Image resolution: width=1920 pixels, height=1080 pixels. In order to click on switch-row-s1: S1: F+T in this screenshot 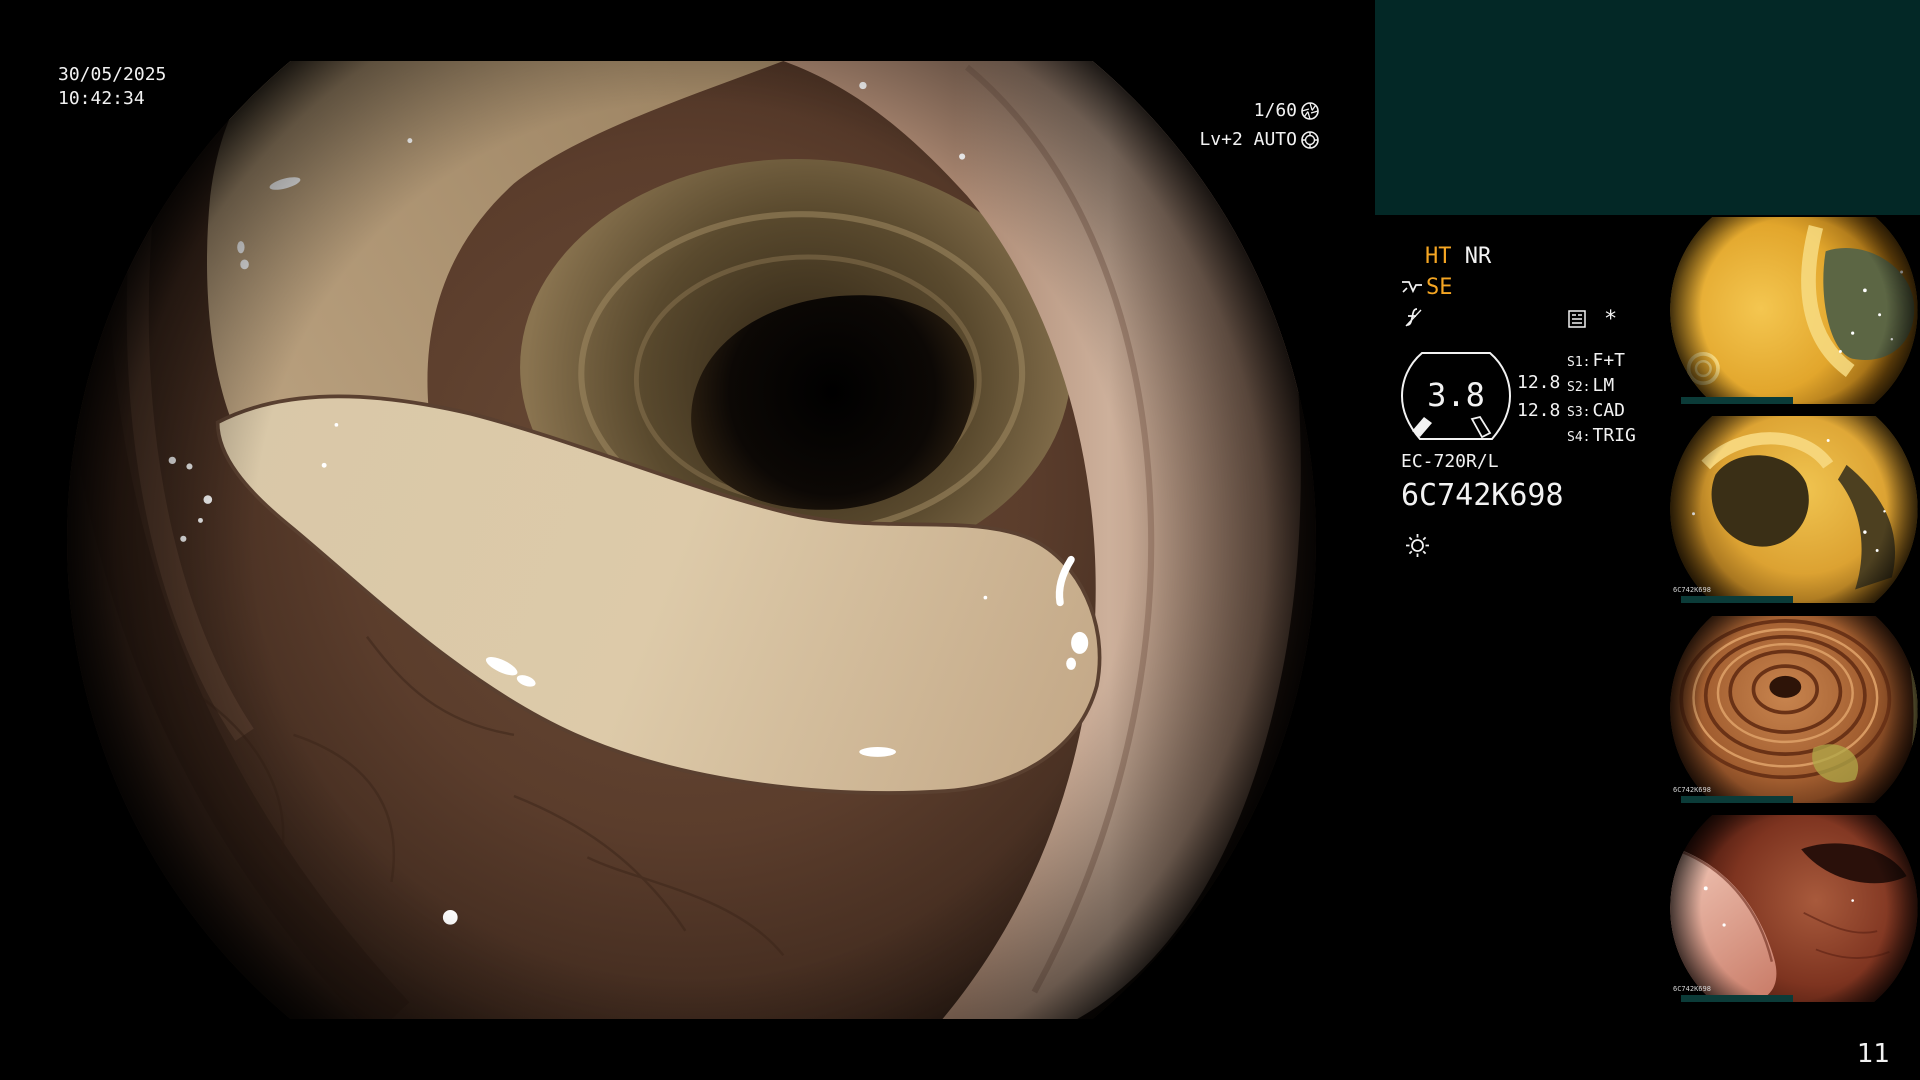, I will do `click(1596, 361)`.